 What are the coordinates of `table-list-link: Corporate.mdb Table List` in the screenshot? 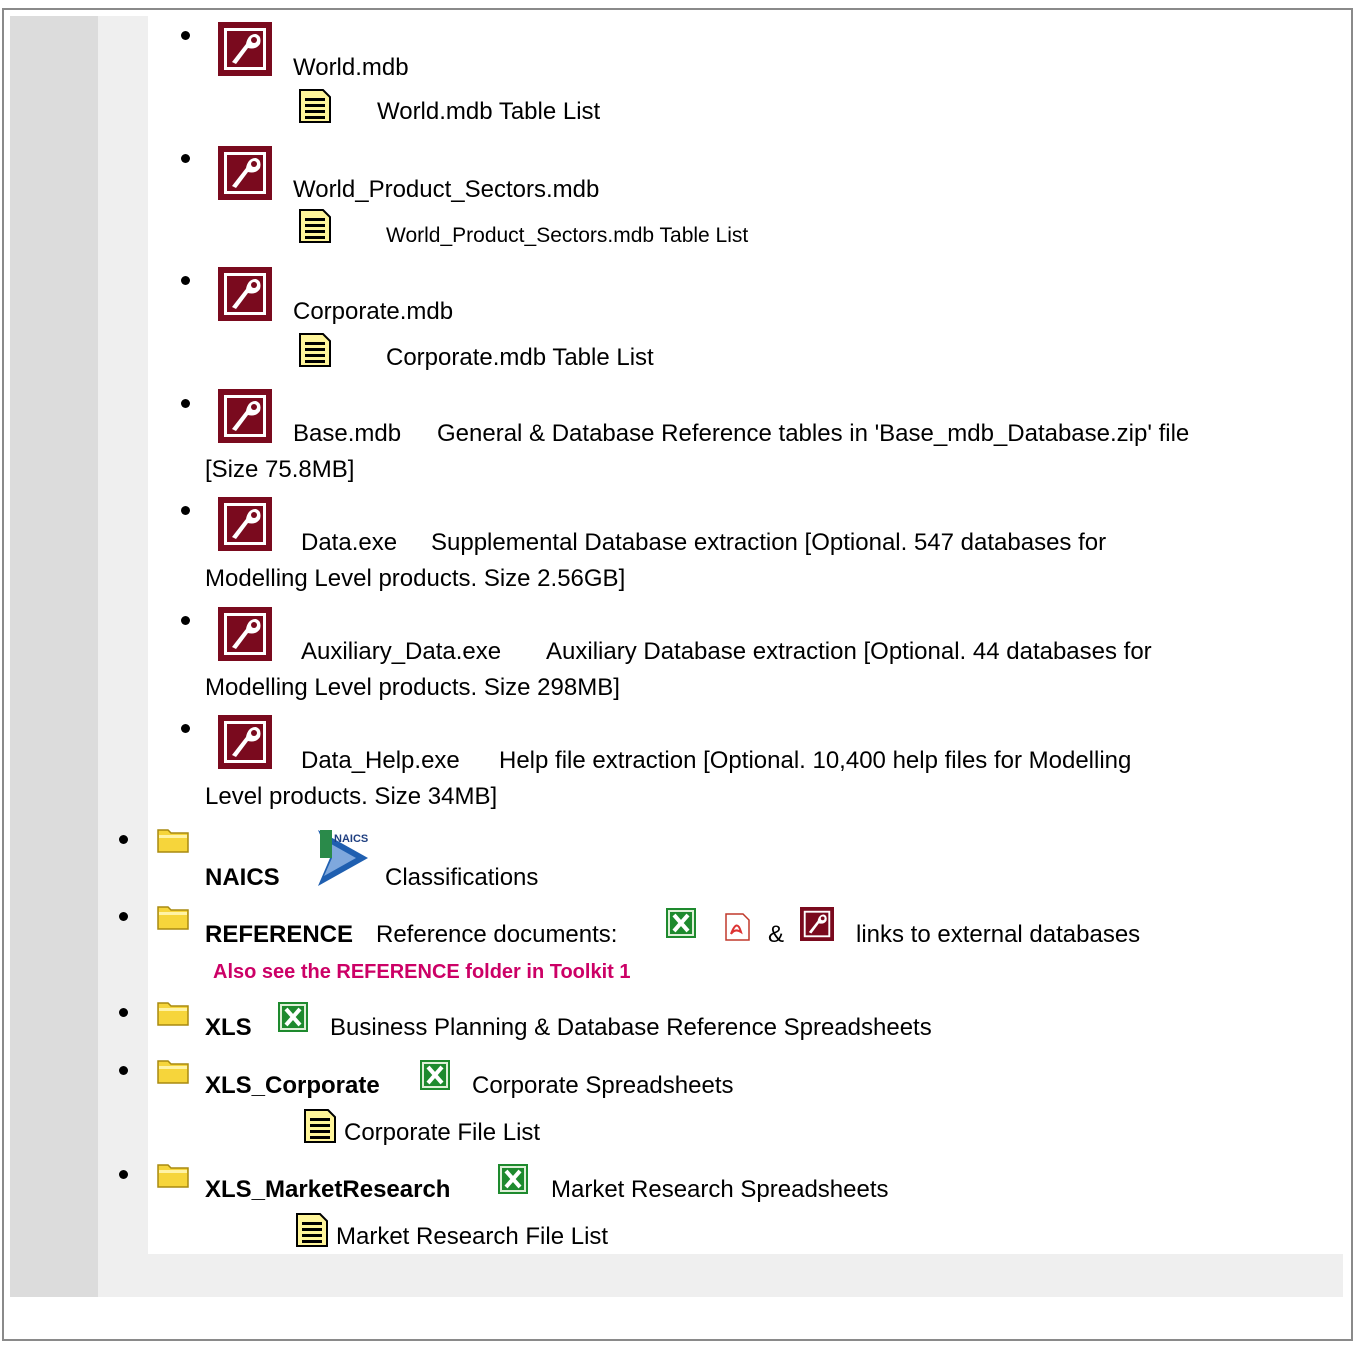 It's located at (520, 358).